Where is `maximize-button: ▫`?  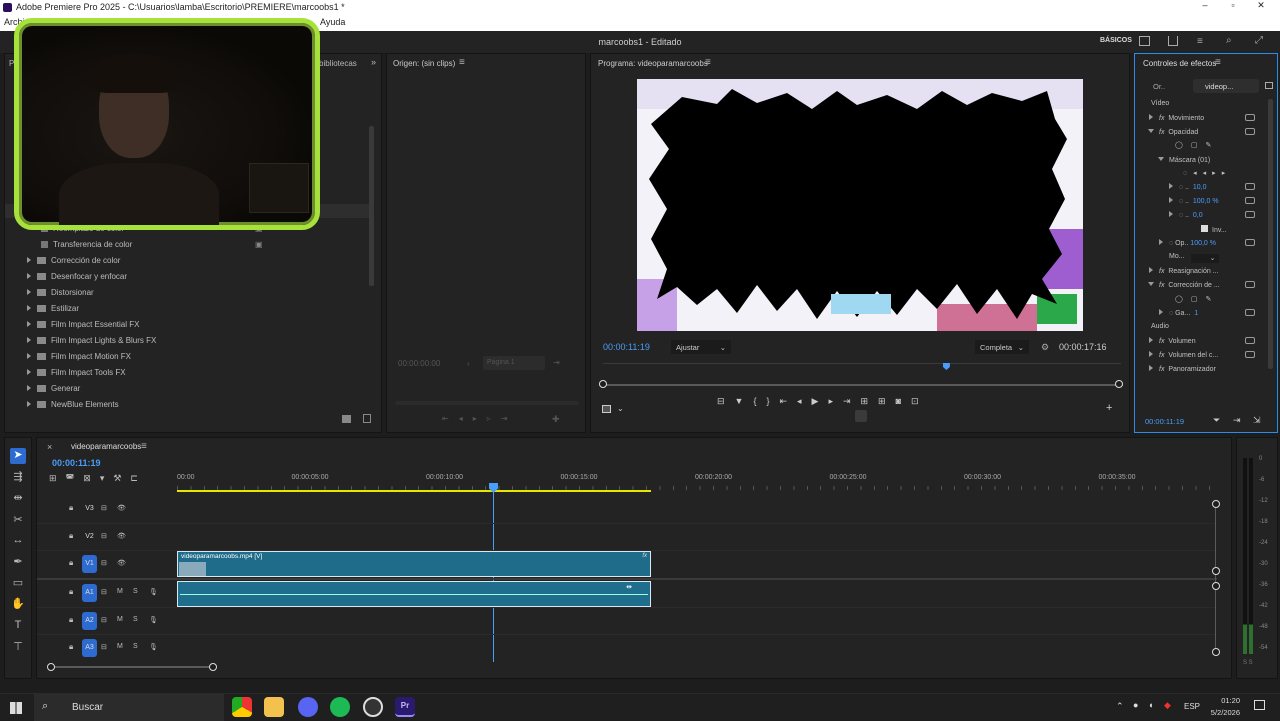 maximize-button: ▫ is located at coordinates (1233, 5).